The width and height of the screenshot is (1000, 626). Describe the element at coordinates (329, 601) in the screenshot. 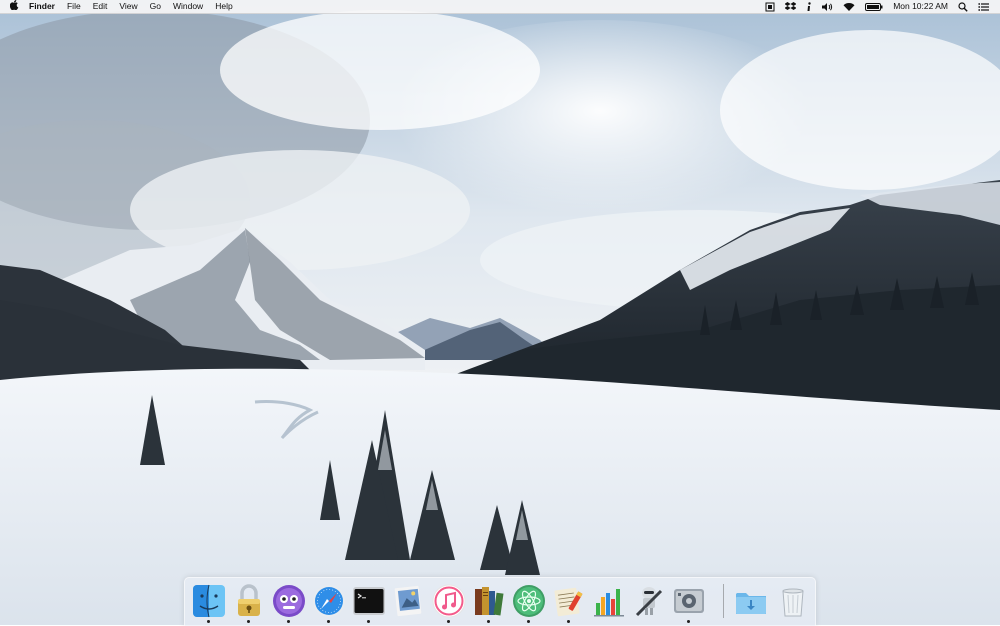

I see `safari-compass-icon` at that location.